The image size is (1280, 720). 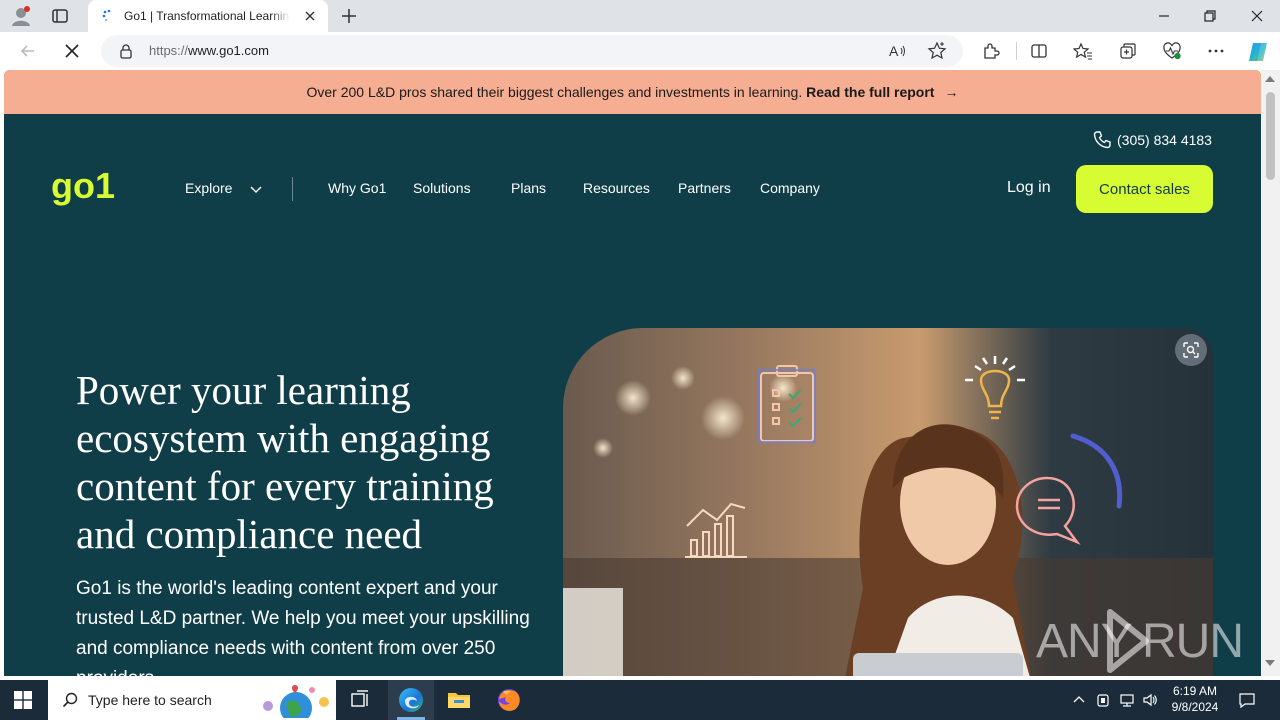 I want to click on phone-icon, so click(x=1102, y=140).